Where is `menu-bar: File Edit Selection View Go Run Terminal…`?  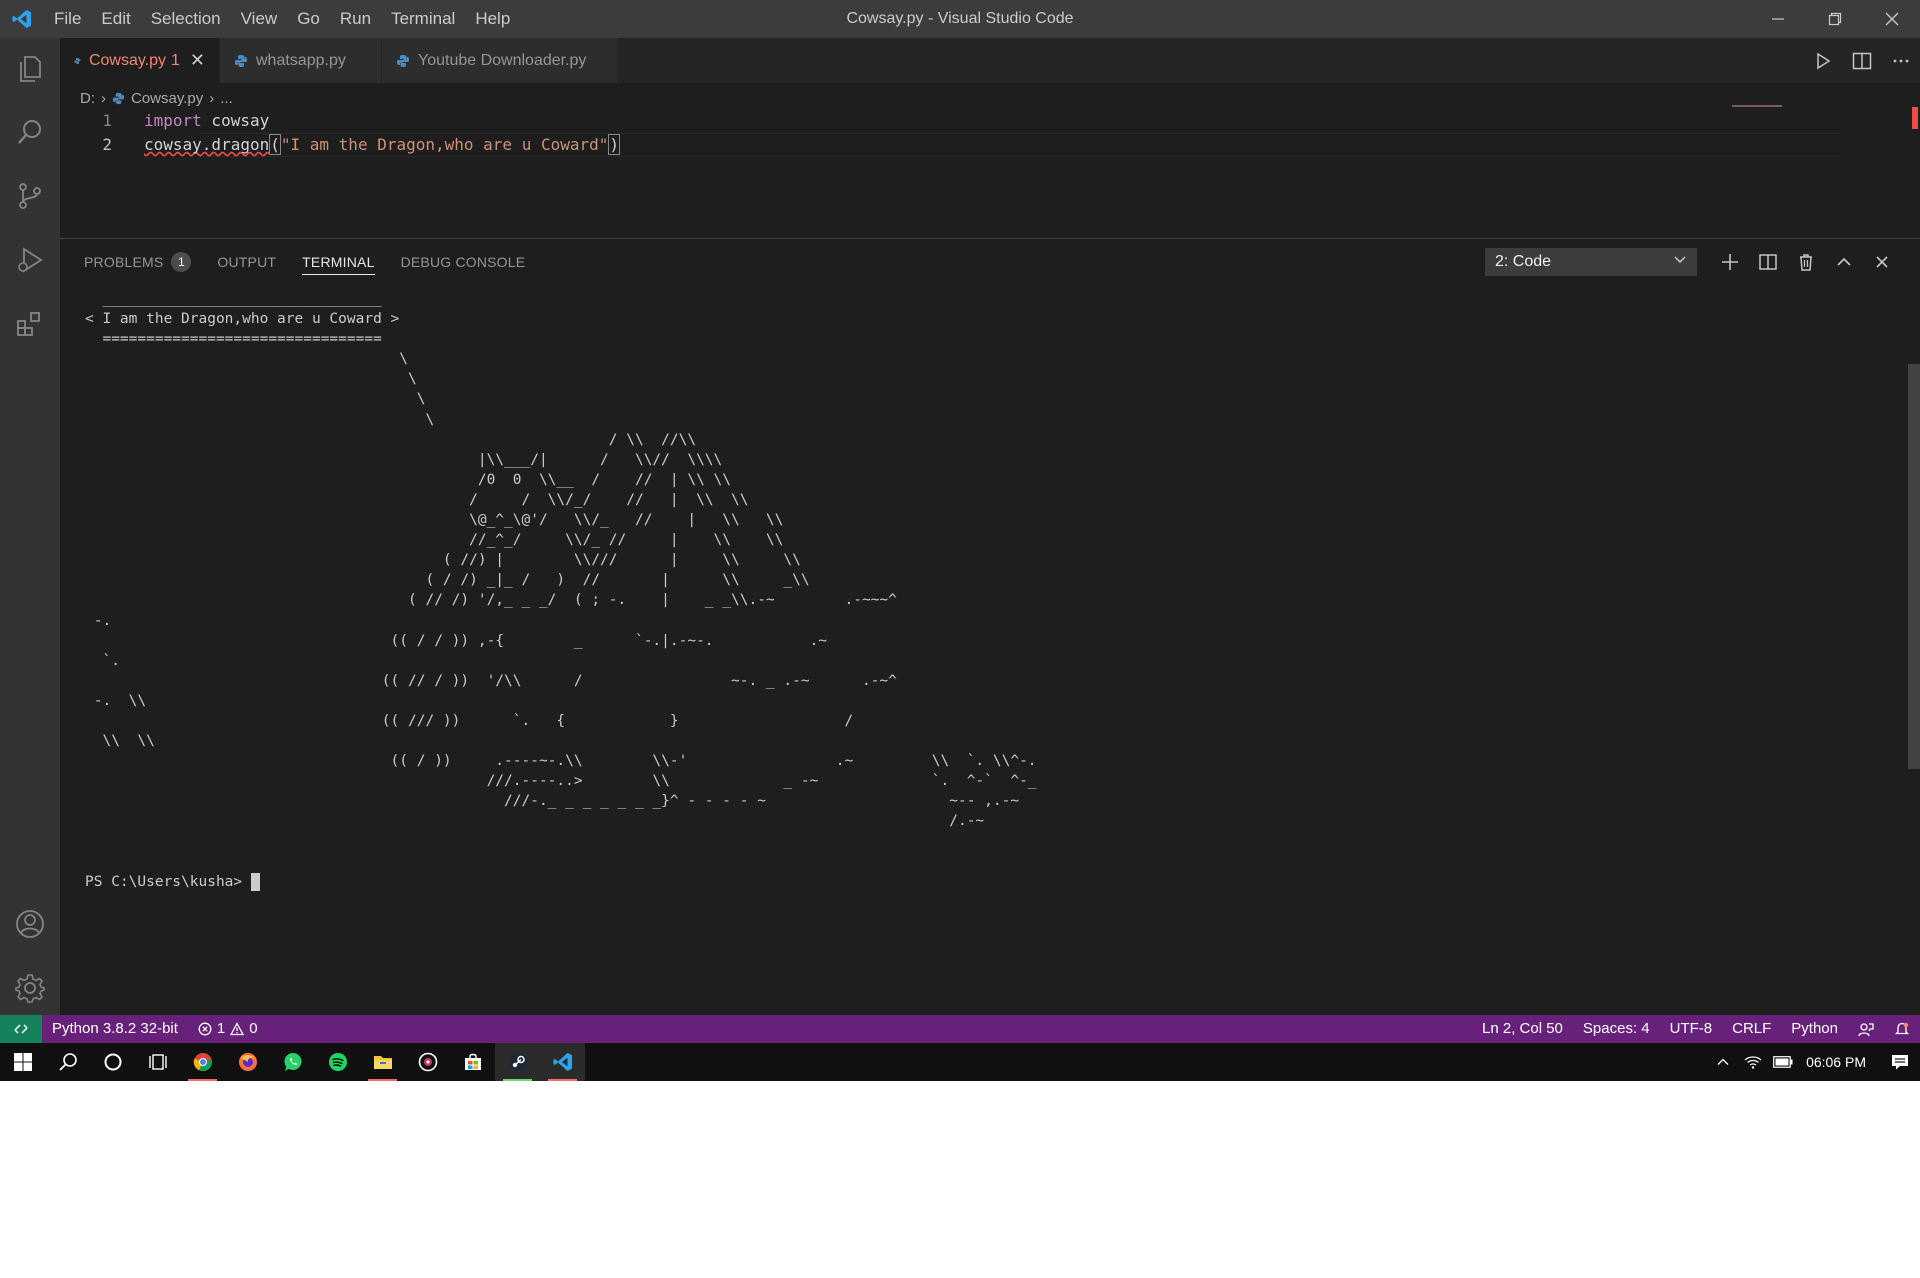 menu-bar: File Edit Selection View Go Run Terminal… is located at coordinates (282, 19).